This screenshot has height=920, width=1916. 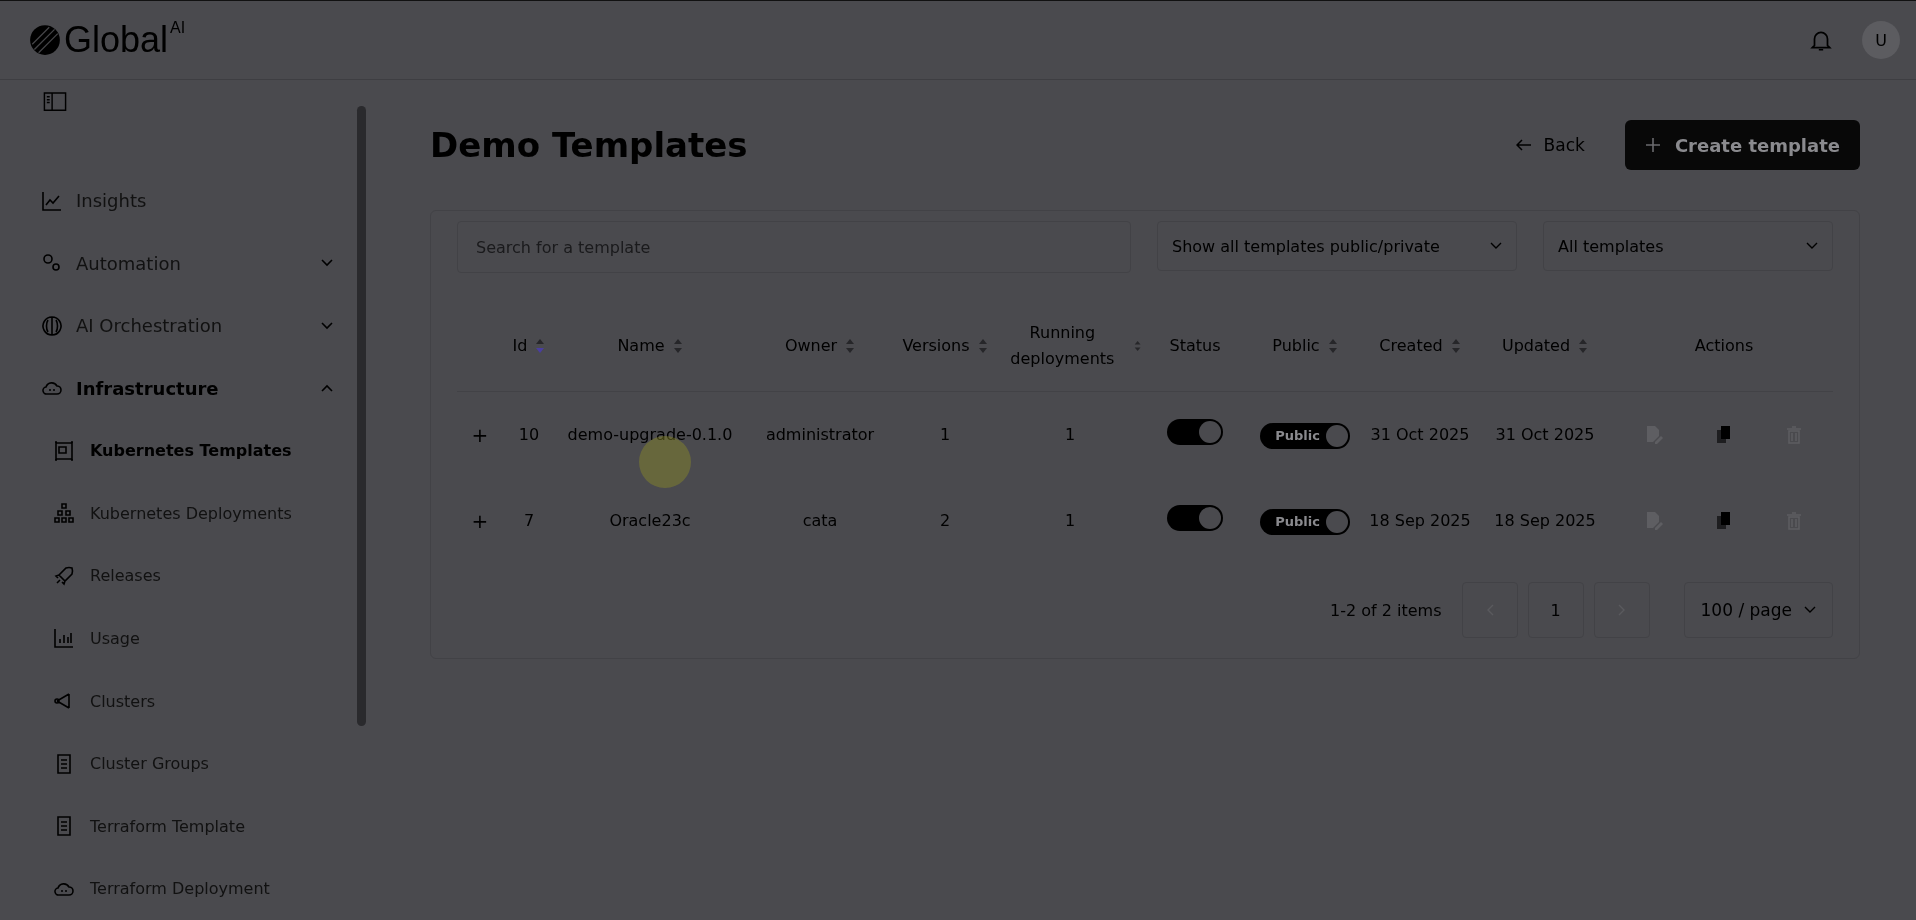 I want to click on column-header: Id, so click(x=529, y=346).